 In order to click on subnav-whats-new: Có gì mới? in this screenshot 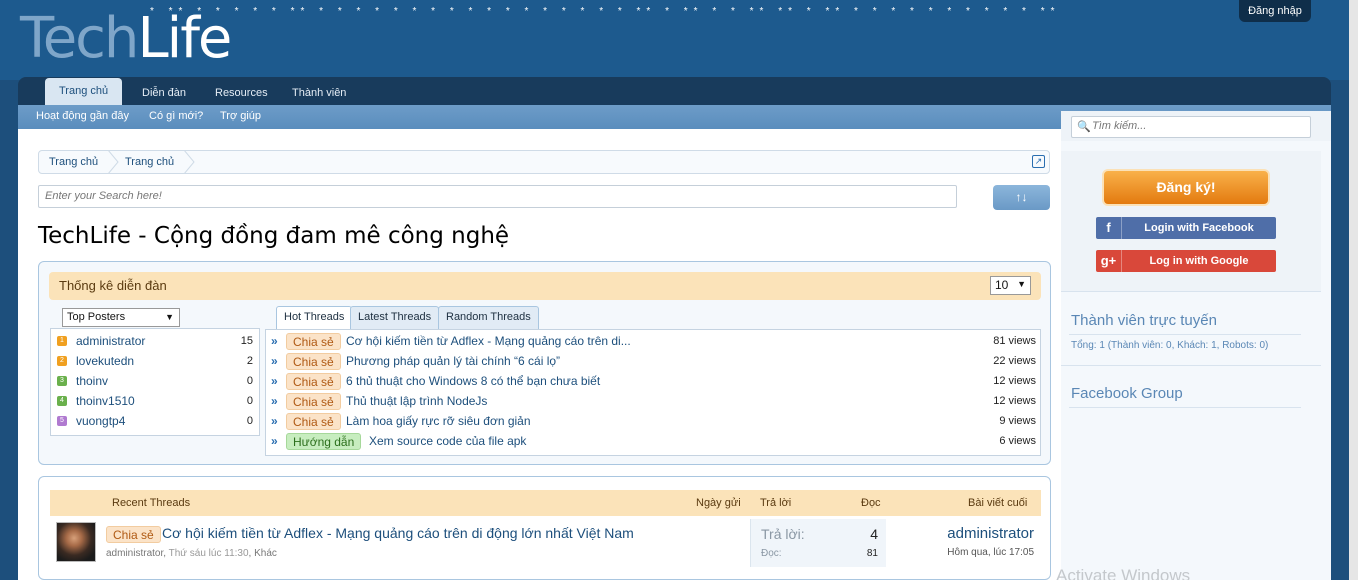, I will do `click(176, 117)`.